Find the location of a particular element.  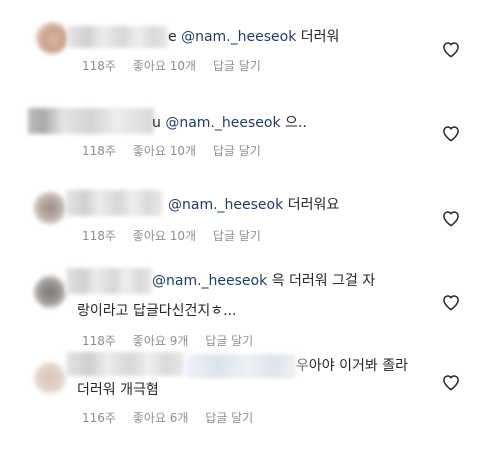

comment-text: @nam._heeseok 윽 더러워 그걸 자 is located at coordinates (263, 281).